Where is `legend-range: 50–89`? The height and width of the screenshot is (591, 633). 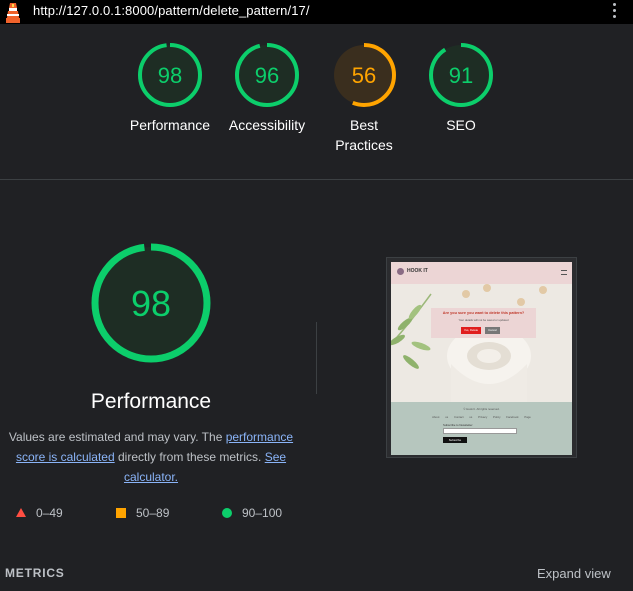
legend-range: 50–89 is located at coordinates (153, 513).